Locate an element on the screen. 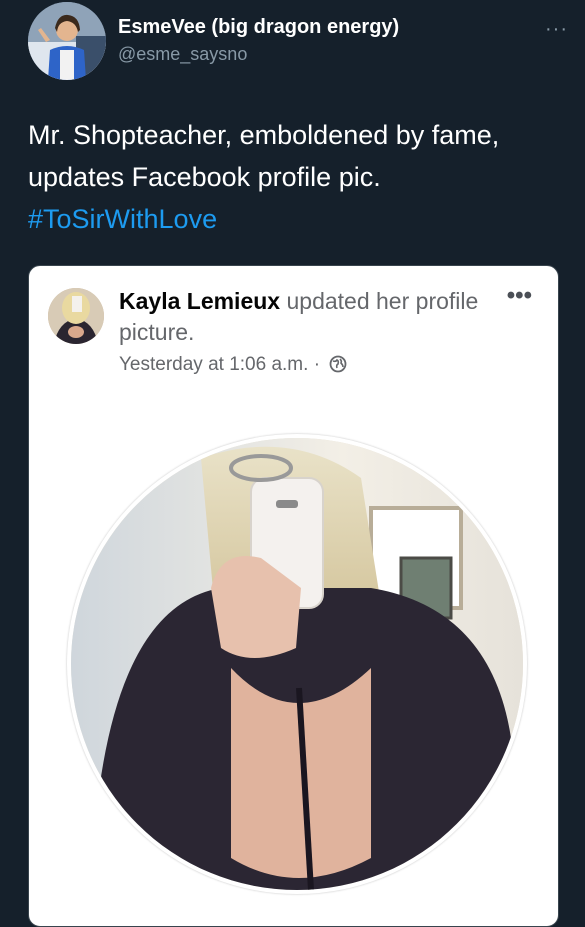 The height and width of the screenshot is (927, 585). fb-timestamp-row: Yesterday at 1:06 a.m. · is located at coordinates (233, 366).